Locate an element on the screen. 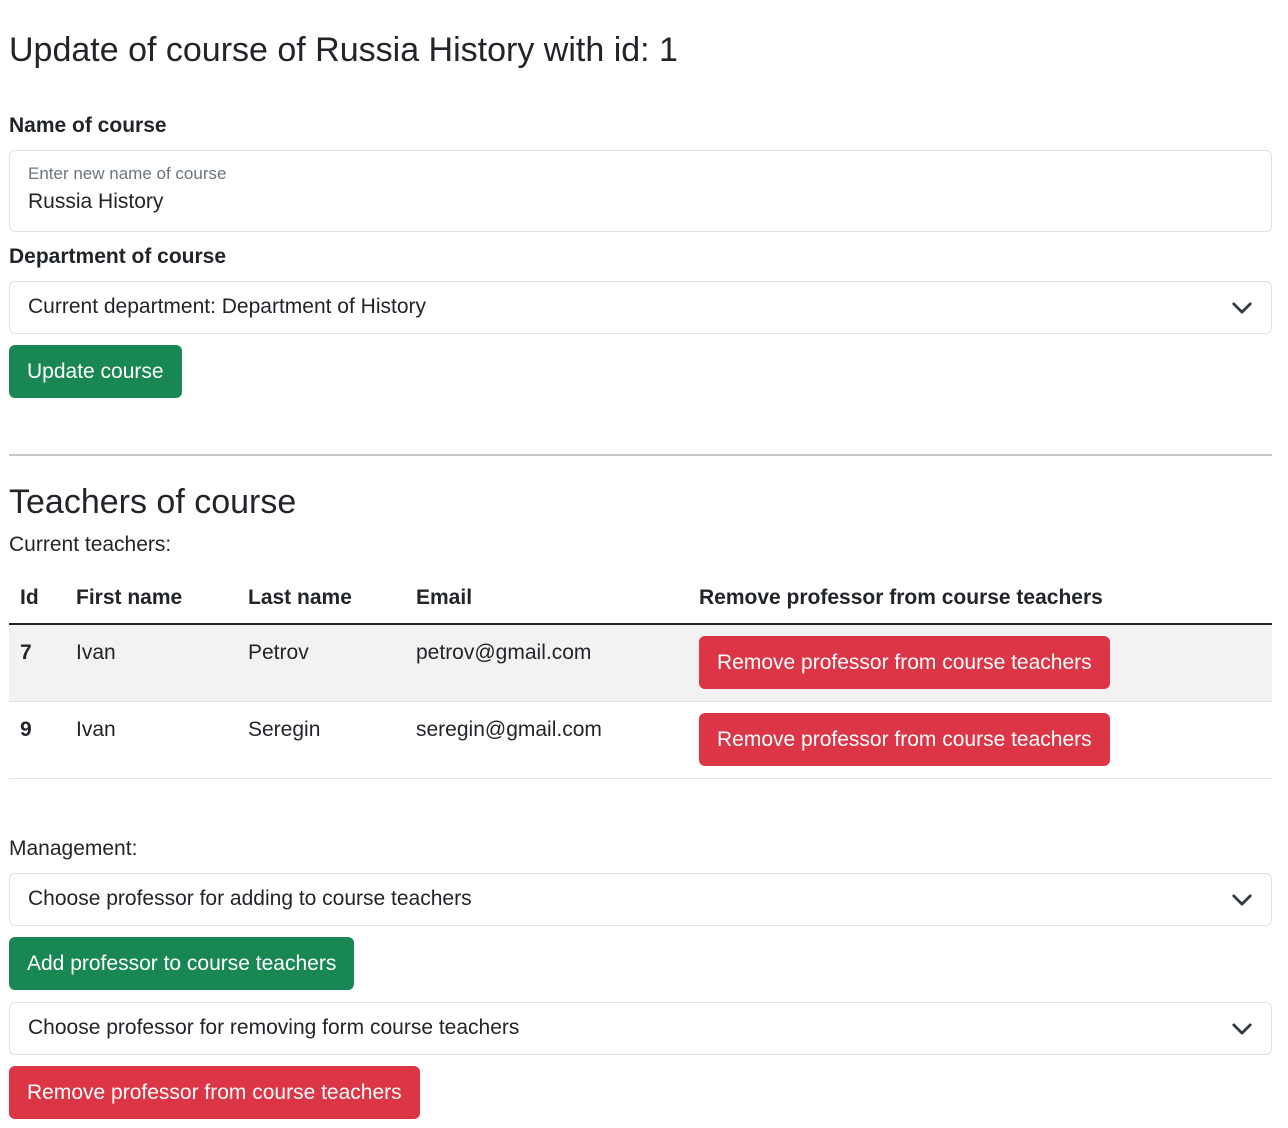 This screenshot has height=1128, width=1288. teacher-last-name: Petrov is located at coordinates (278, 652).